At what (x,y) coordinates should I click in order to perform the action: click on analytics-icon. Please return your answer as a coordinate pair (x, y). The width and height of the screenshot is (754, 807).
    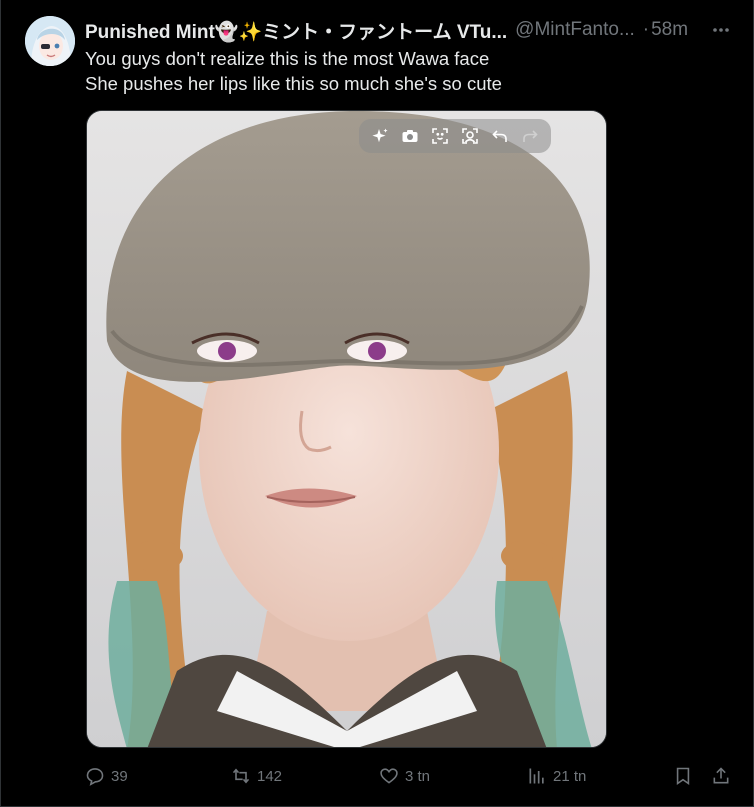
    Looking at the image, I should click on (536, 776).